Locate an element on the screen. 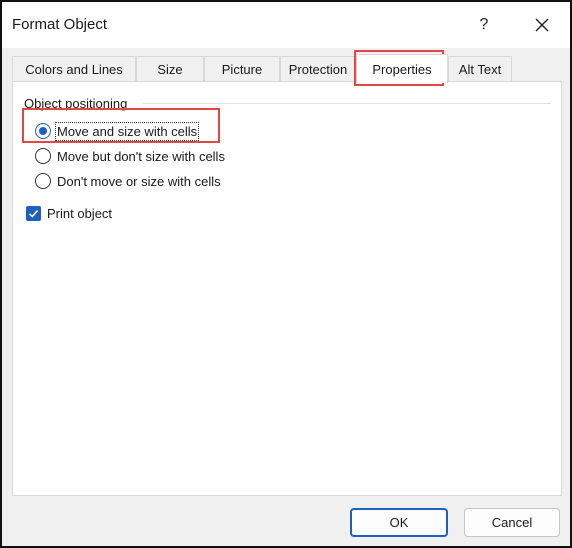  group-divider is located at coordinates (347, 103).